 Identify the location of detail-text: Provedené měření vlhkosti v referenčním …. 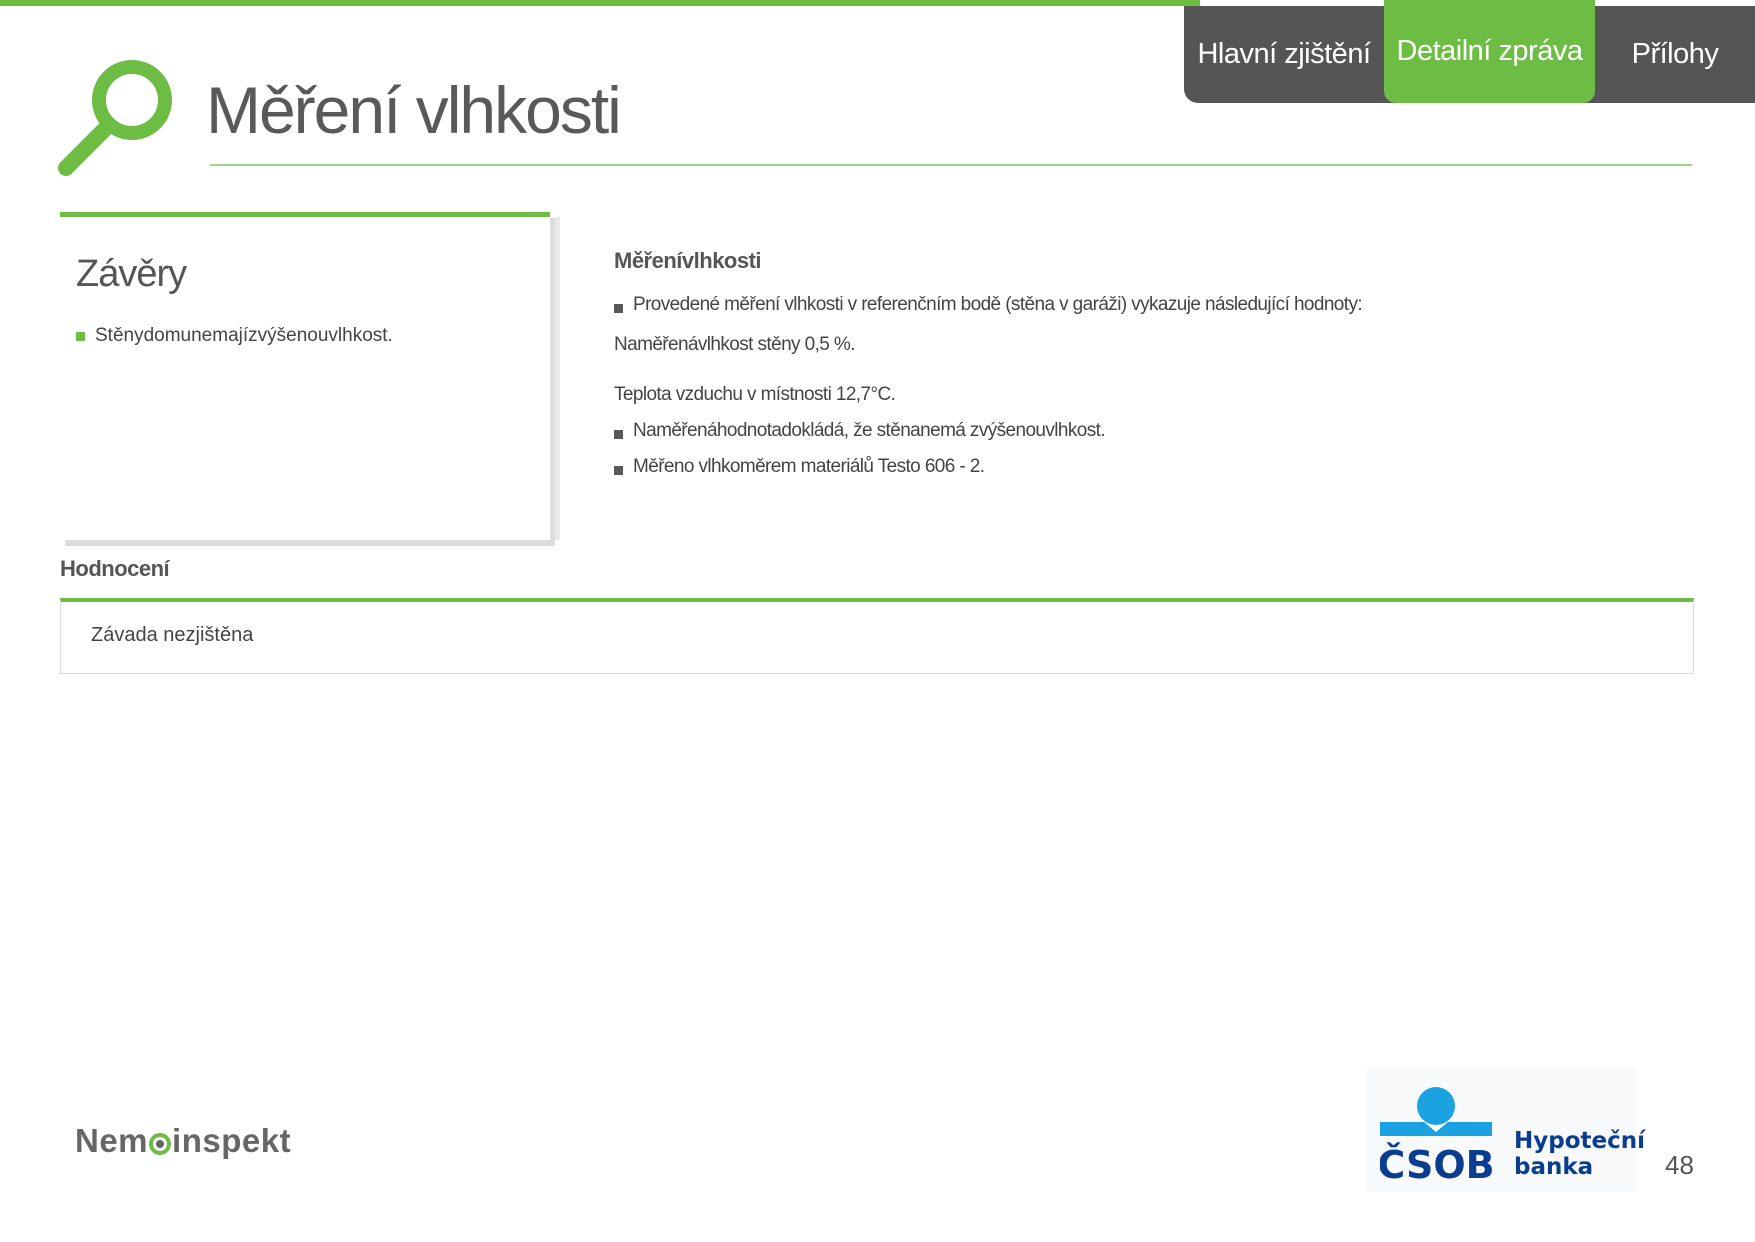
(998, 304).